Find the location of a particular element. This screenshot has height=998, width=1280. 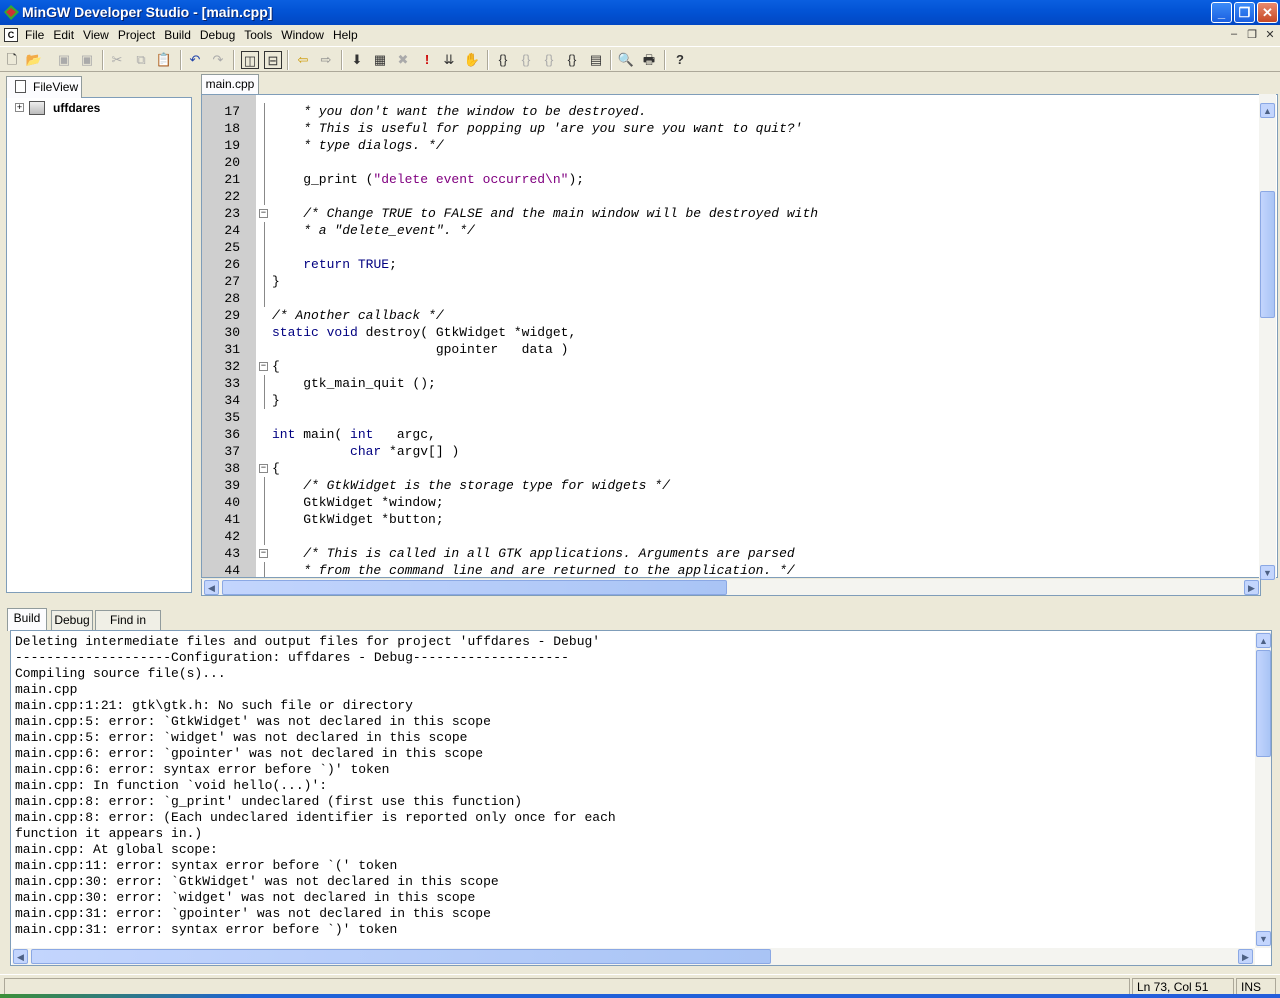

code-line: 27} is located at coordinates (732, 281).